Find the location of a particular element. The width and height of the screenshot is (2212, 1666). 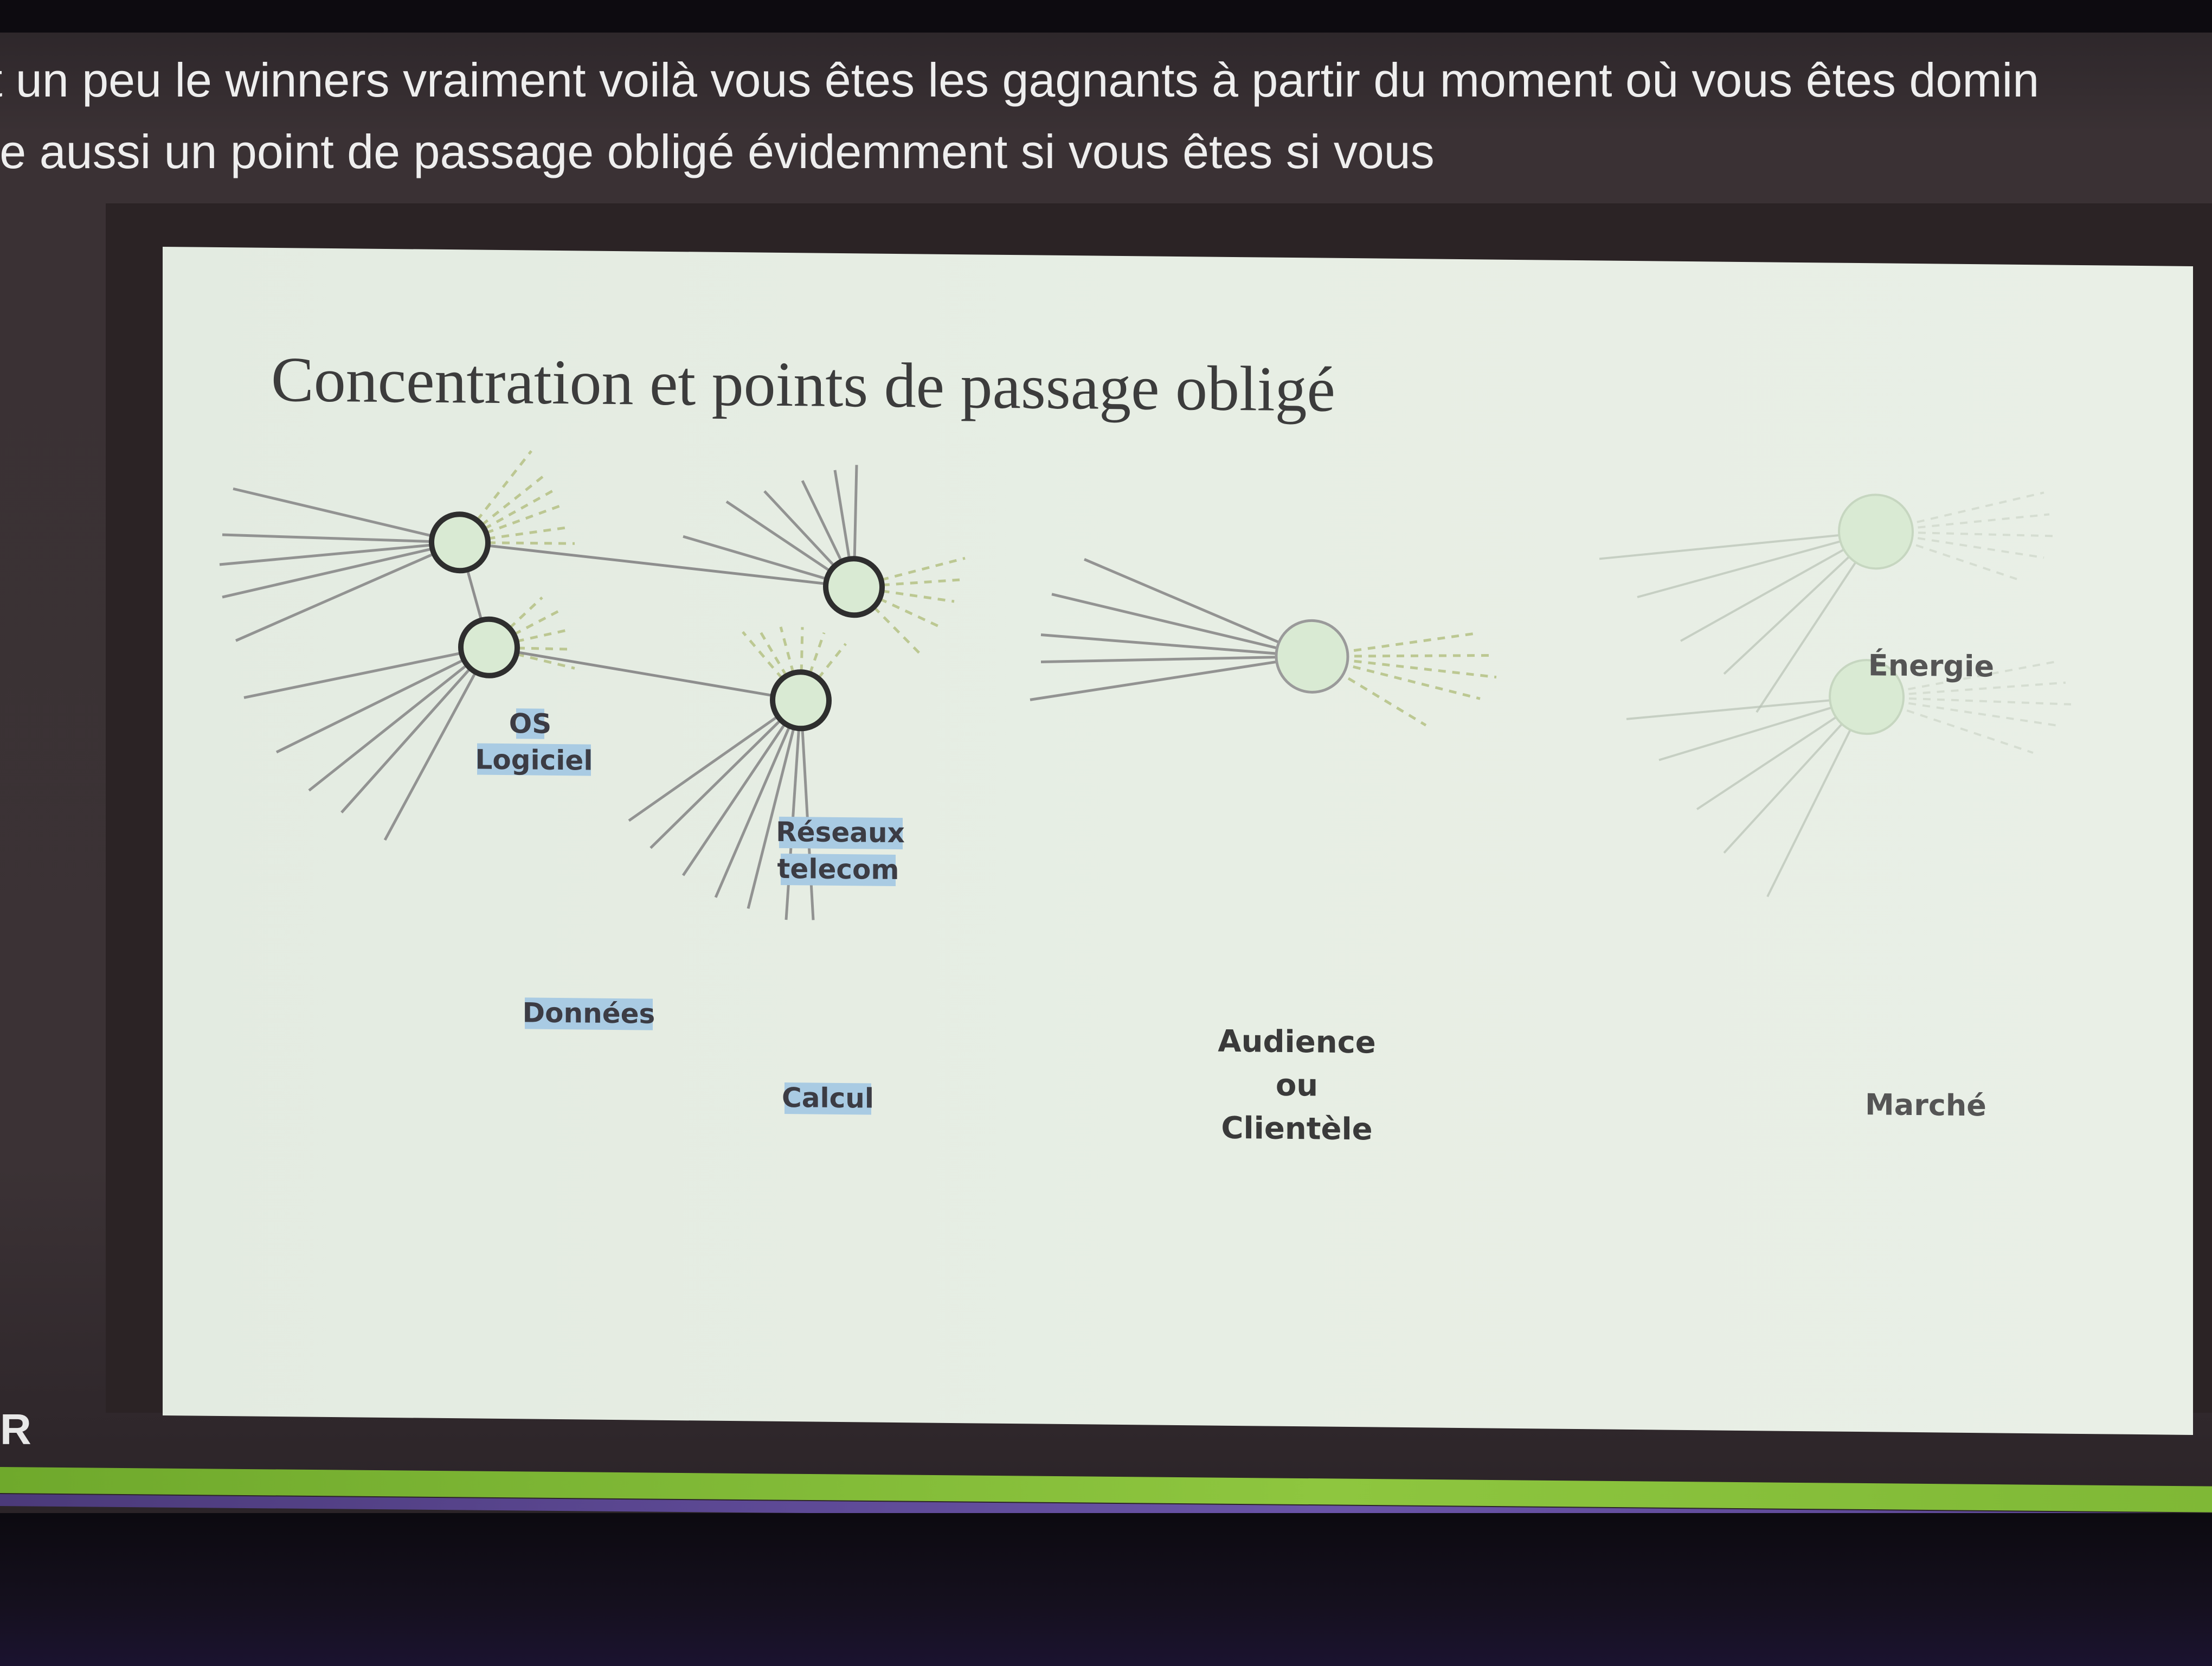

label-audience: Audience ou Clientèle is located at coordinates (1297, 1086).